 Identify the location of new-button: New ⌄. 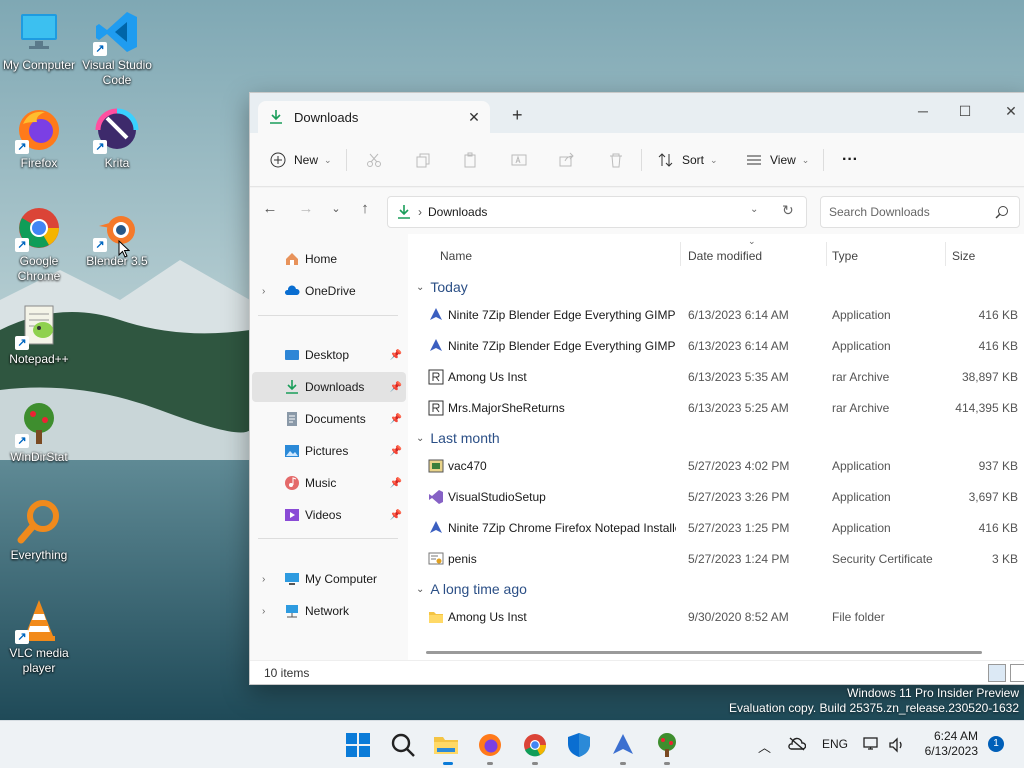
(301, 160).